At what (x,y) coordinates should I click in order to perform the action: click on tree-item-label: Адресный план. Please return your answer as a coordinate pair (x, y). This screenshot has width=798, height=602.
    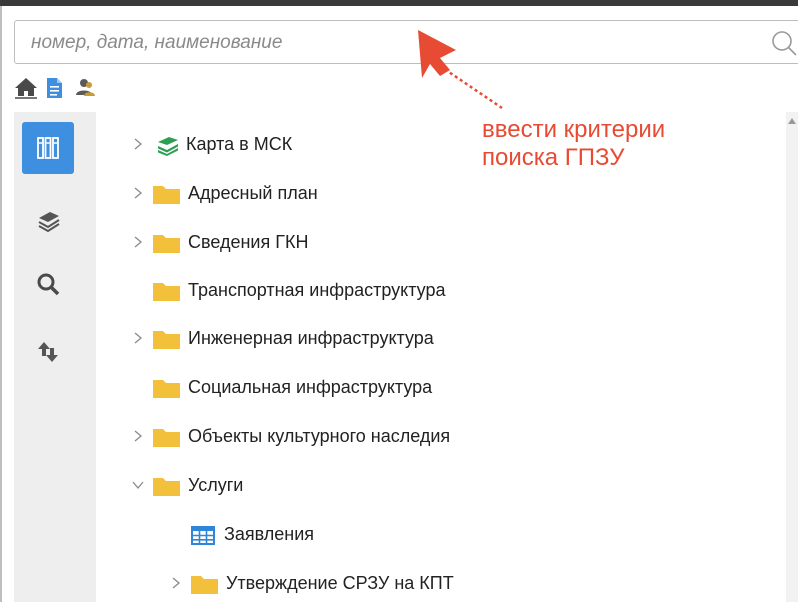
    Looking at the image, I should click on (253, 193).